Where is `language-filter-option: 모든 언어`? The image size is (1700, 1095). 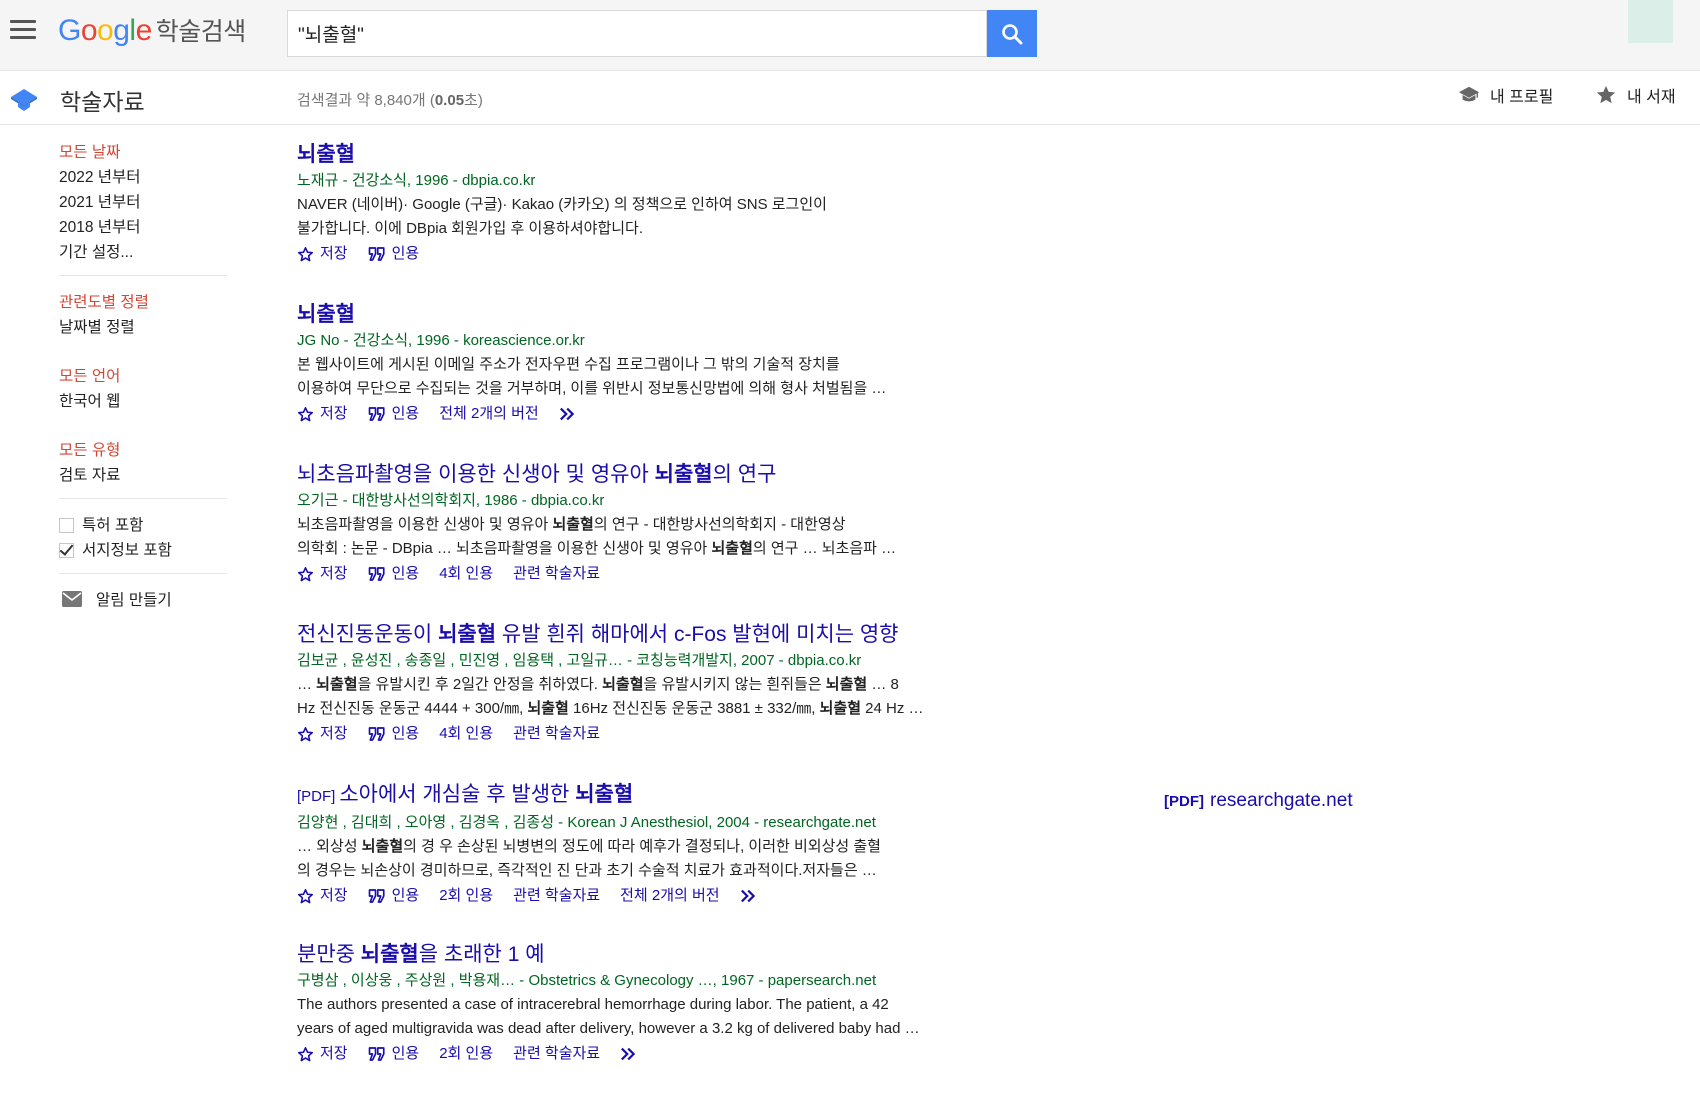
language-filter-option: 모든 언어 is located at coordinates (143, 376).